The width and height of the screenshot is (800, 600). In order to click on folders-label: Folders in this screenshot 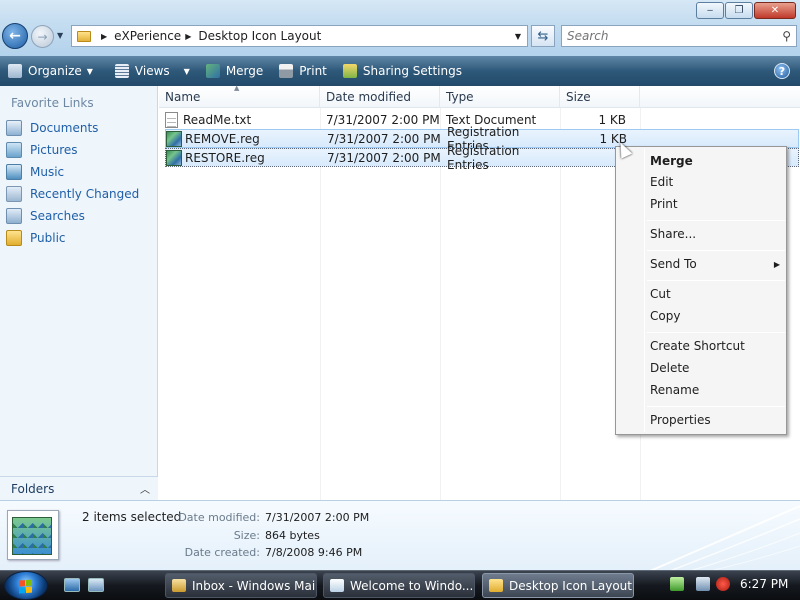, I will do `click(33, 488)`.